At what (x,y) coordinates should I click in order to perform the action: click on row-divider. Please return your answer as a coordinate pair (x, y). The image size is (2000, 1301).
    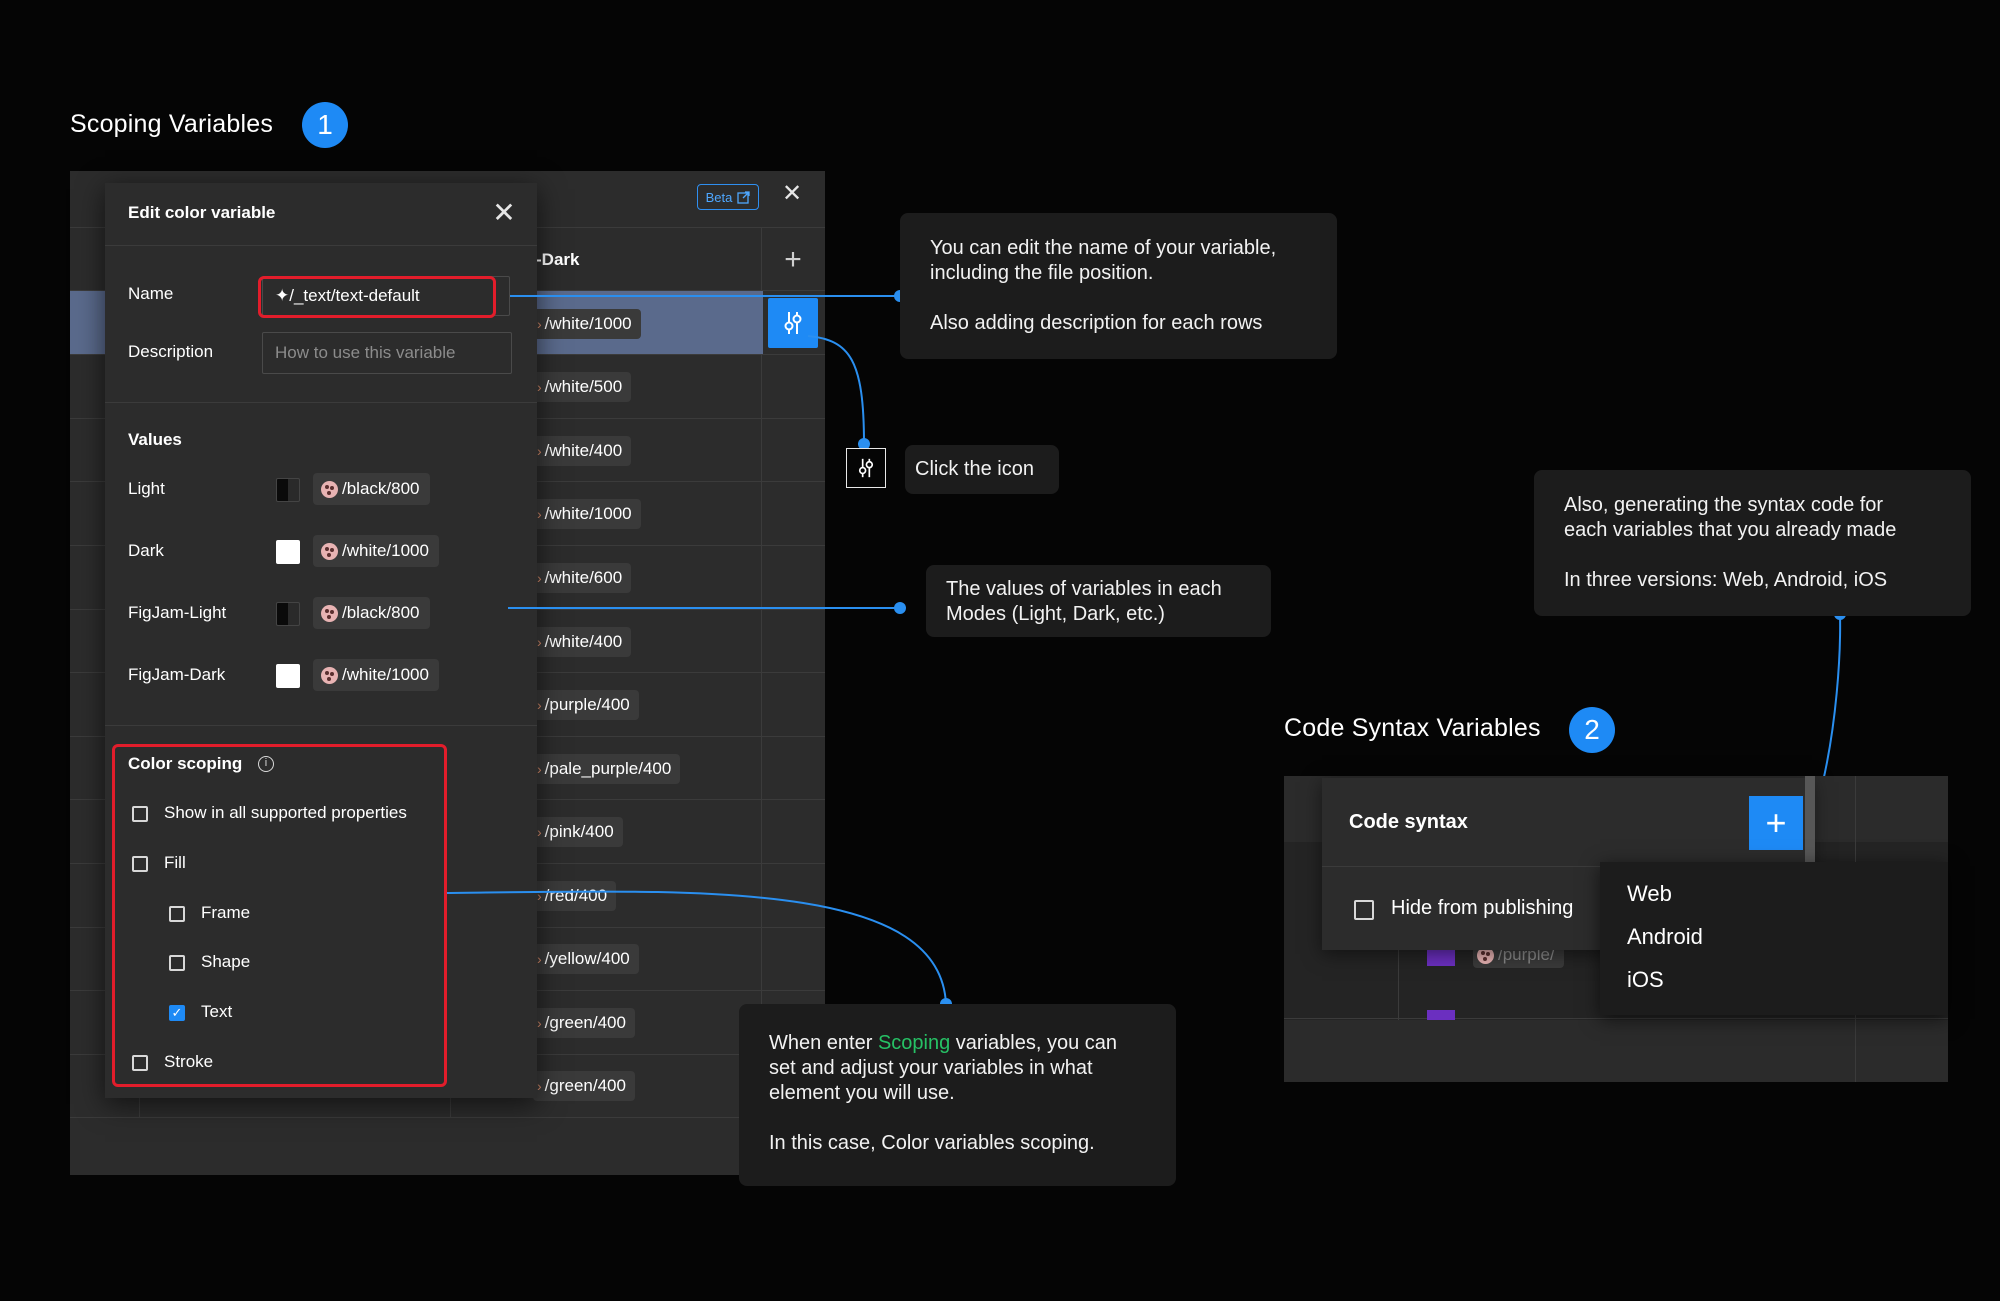
    Looking at the image, I should click on (1616, 1018).